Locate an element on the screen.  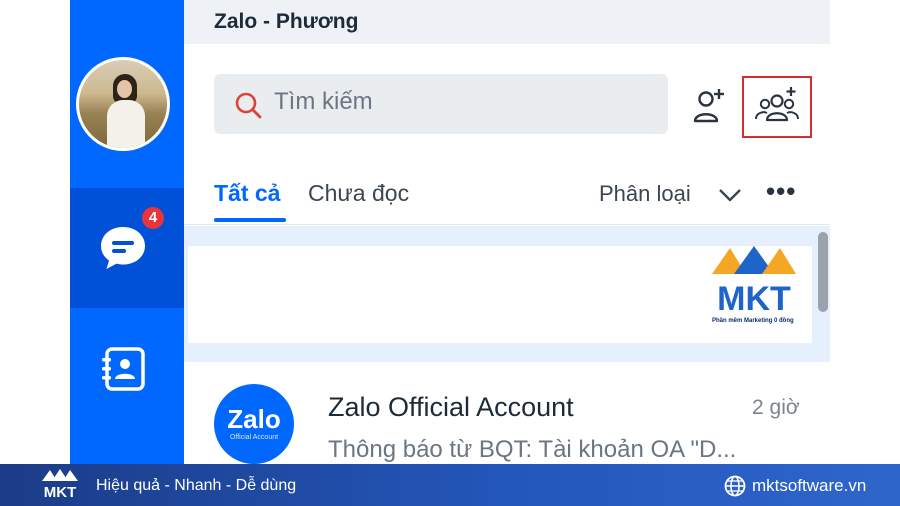
mkt-logo-icon: MKT is located at coordinates (754, 282).